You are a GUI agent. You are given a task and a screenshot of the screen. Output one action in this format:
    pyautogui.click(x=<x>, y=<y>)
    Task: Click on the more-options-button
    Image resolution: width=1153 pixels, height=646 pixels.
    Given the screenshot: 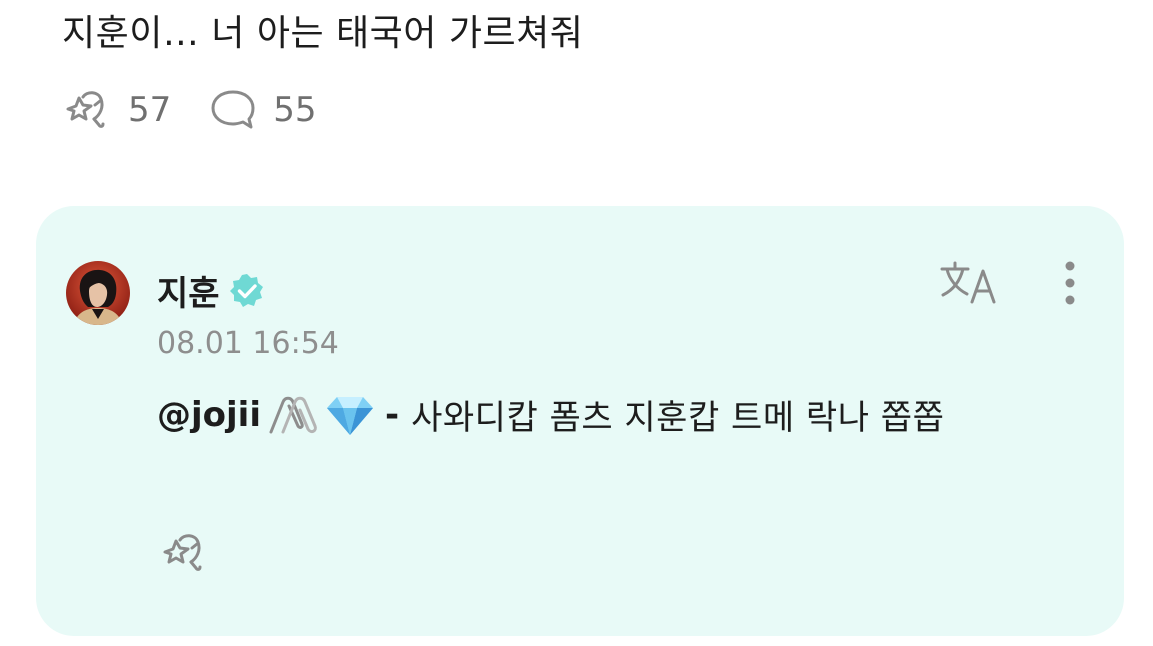 What is the action you would take?
    pyautogui.click(x=1070, y=283)
    